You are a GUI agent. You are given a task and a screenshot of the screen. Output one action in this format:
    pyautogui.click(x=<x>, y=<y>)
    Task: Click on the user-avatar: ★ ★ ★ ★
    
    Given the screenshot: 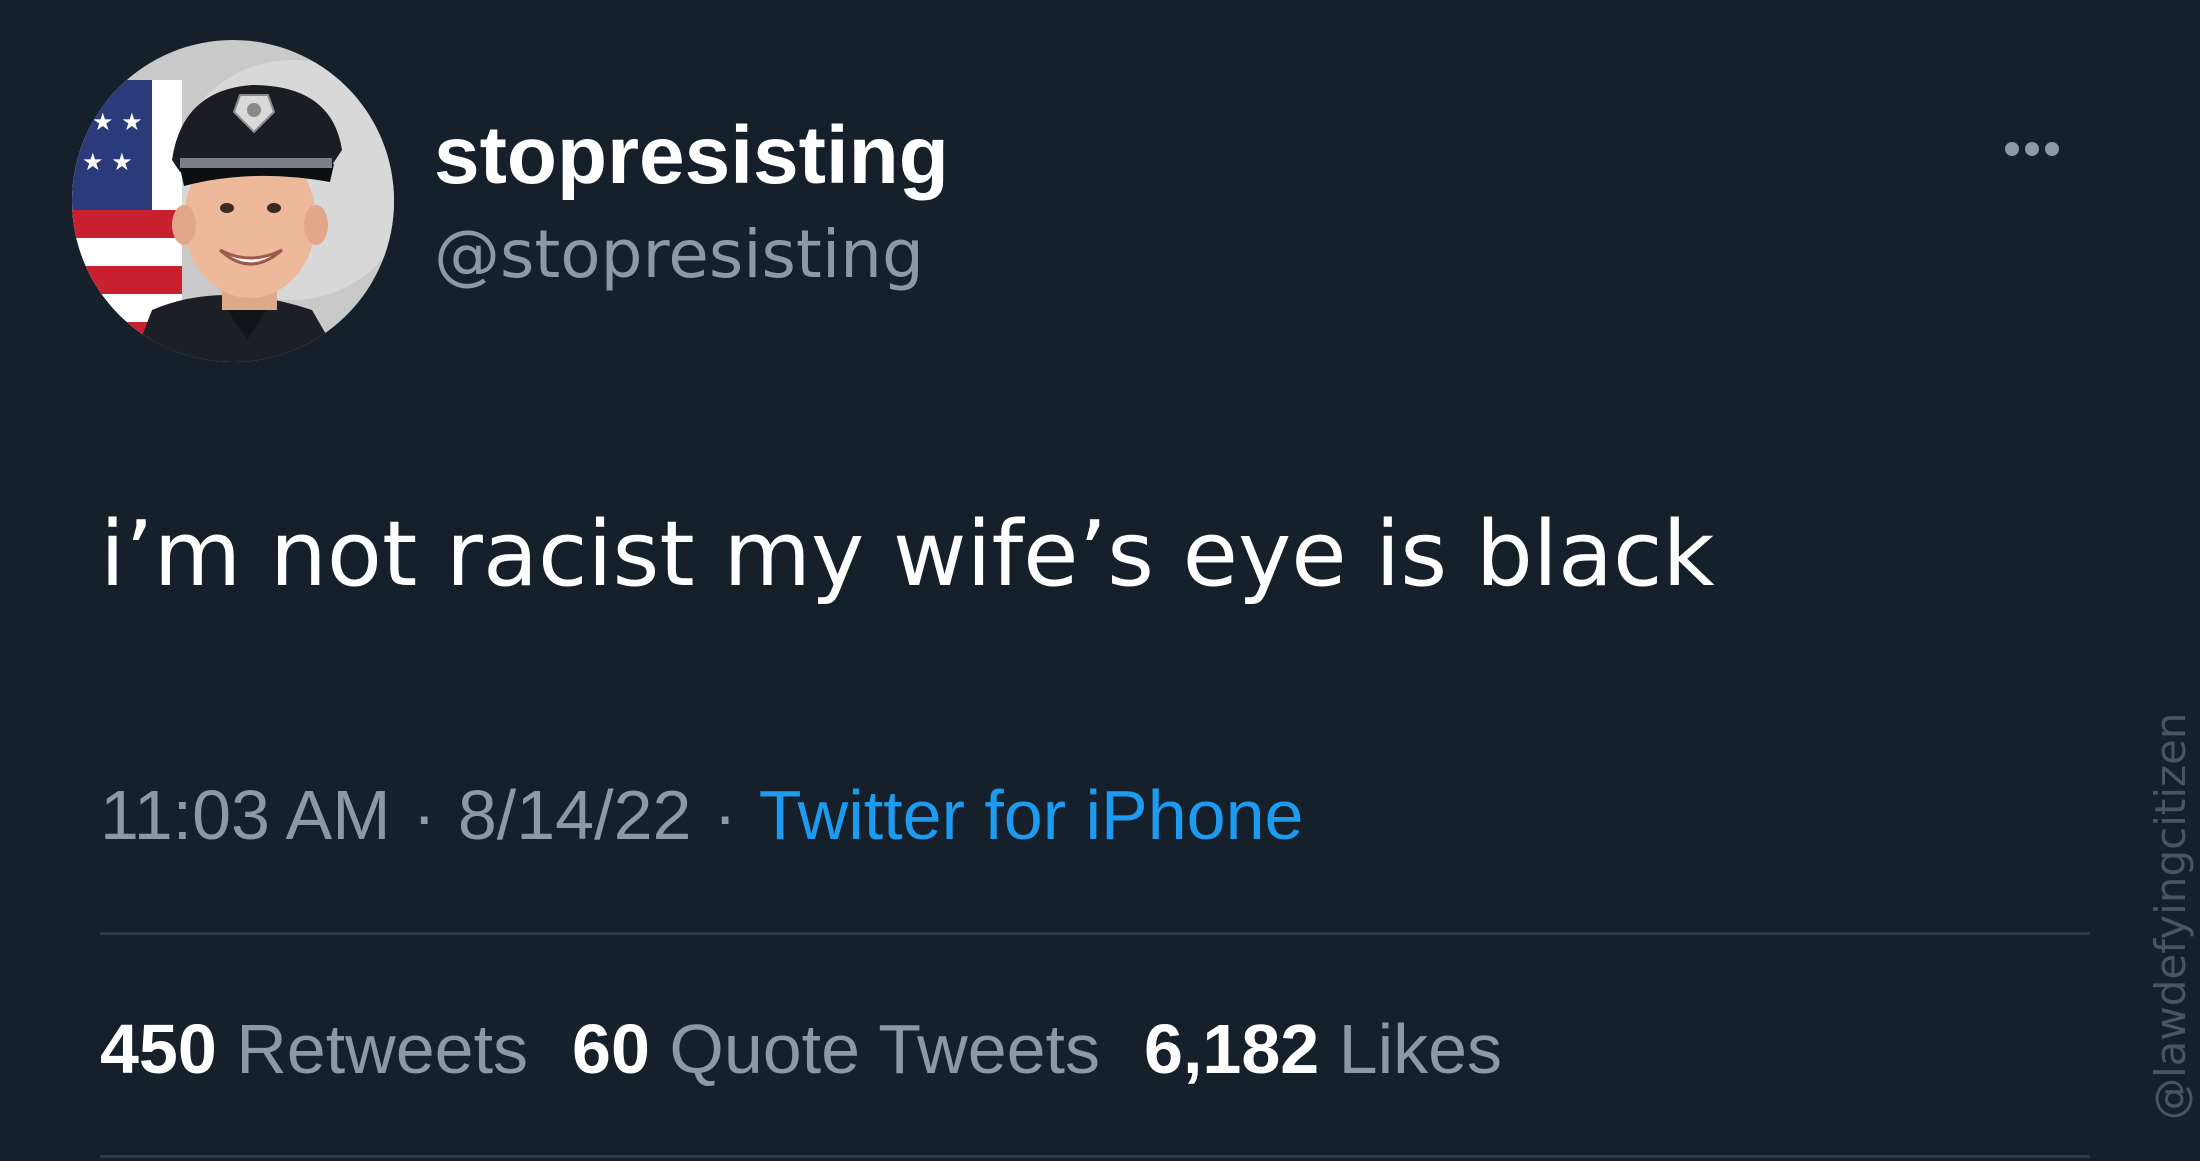 What is the action you would take?
    pyautogui.click(x=233, y=201)
    